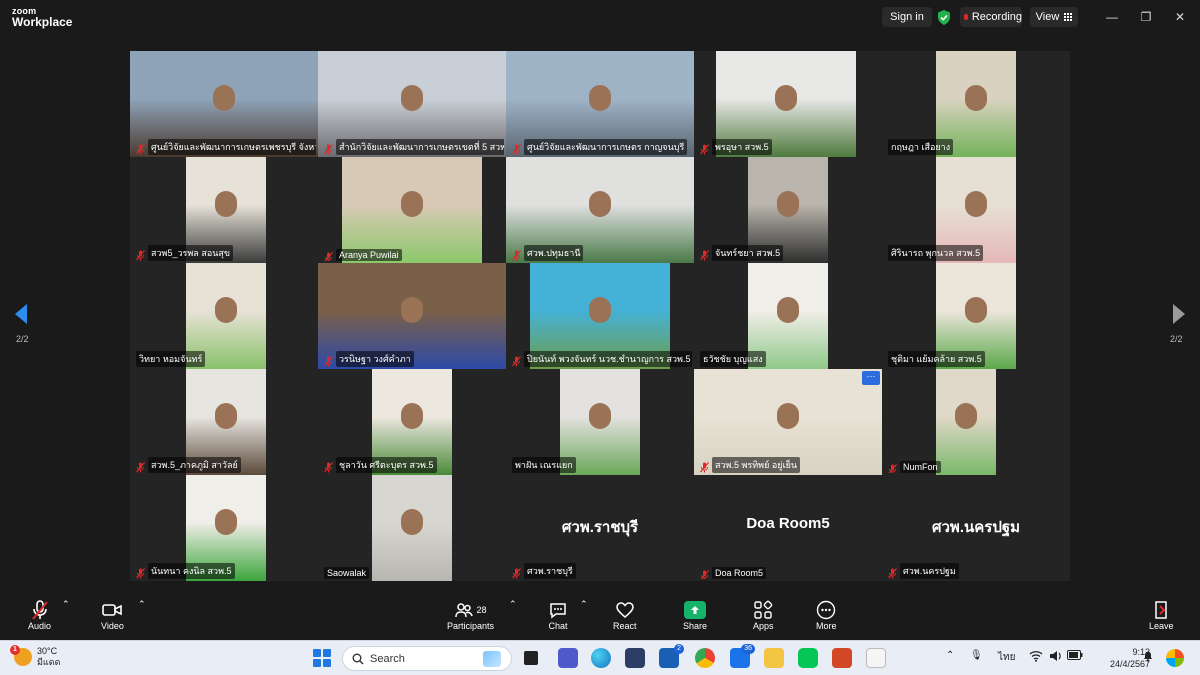 Image resolution: width=1200 pixels, height=675 pixels. I want to click on participant-name-label: วรนิษฐา วงศ์คำภา, so click(369, 359).